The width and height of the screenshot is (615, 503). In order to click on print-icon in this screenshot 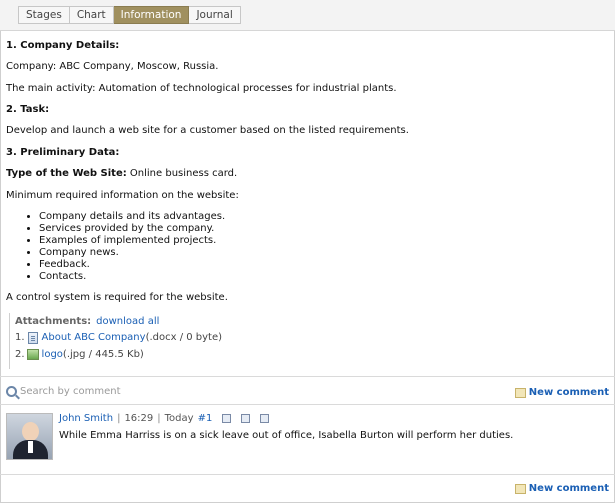, I will do `click(227, 418)`.